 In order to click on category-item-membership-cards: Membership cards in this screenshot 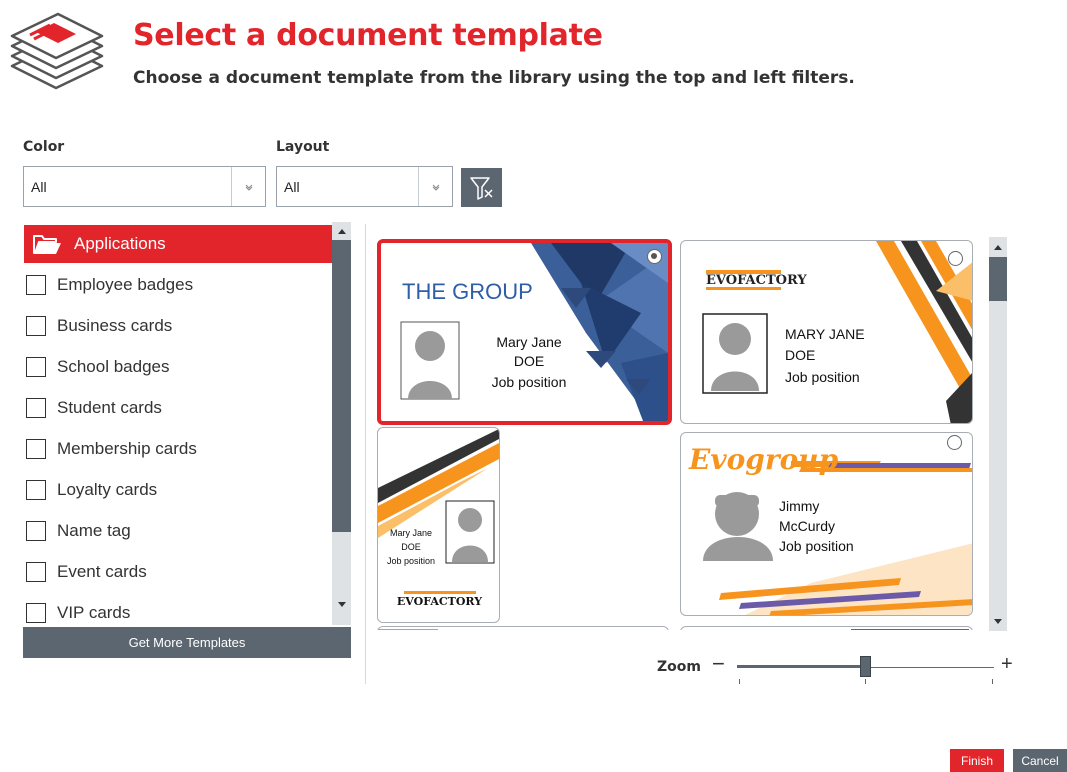, I will do `click(111, 449)`.